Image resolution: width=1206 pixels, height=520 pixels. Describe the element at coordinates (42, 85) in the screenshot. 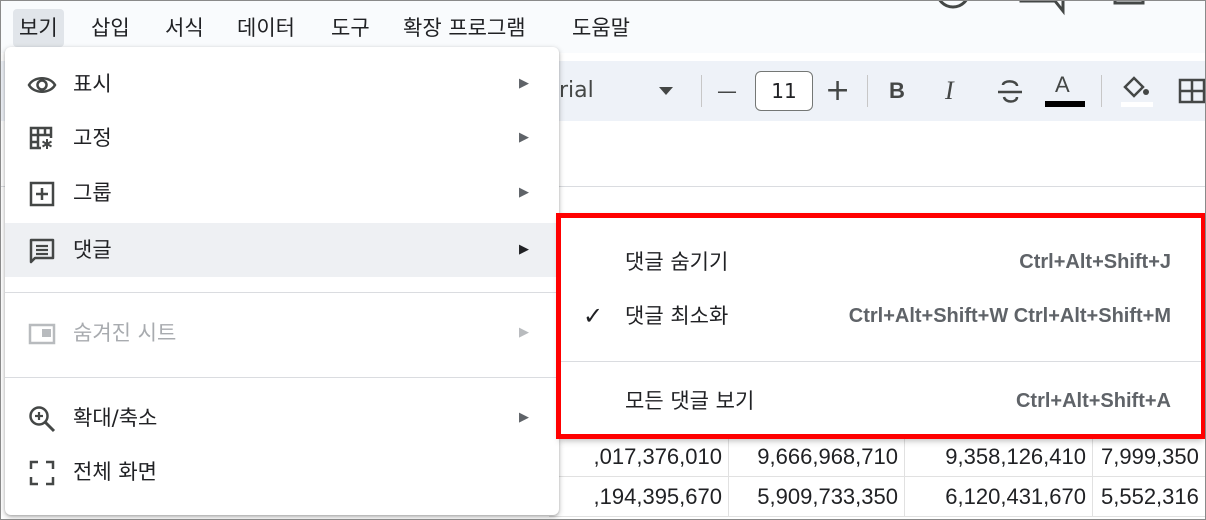

I see `eye-icon` at that location.